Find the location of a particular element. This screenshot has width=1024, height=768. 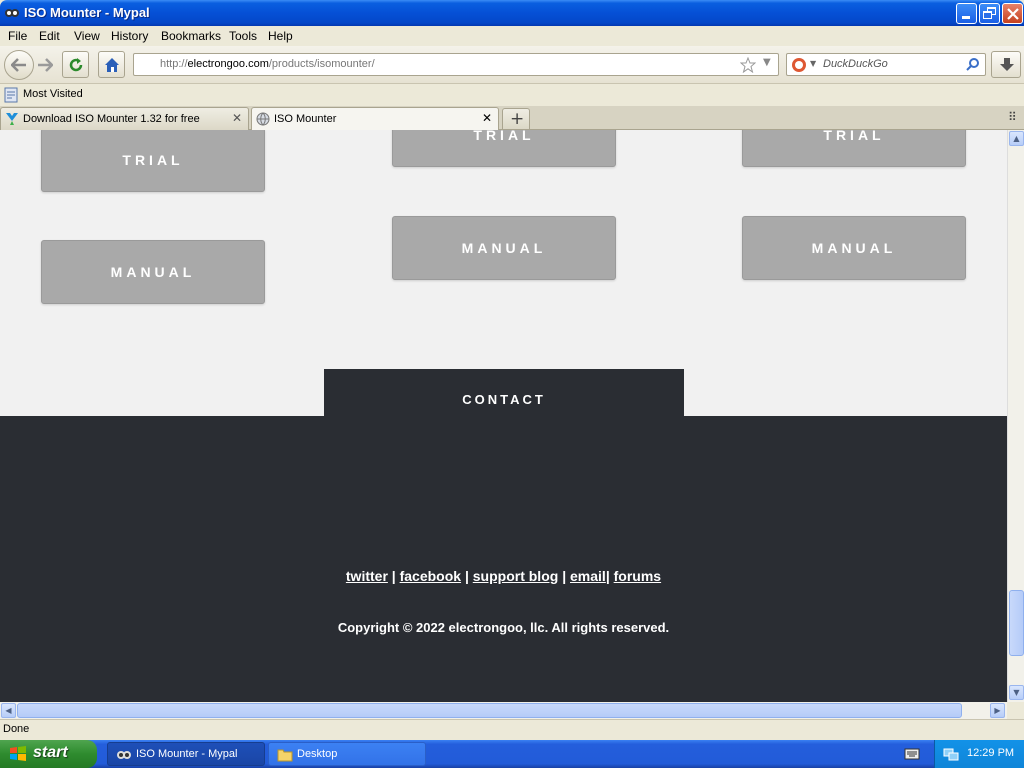

tab-download-iso-mounter: Download ISO Mounter 1.32 for free ✕ is located at coordinates (124, 118).